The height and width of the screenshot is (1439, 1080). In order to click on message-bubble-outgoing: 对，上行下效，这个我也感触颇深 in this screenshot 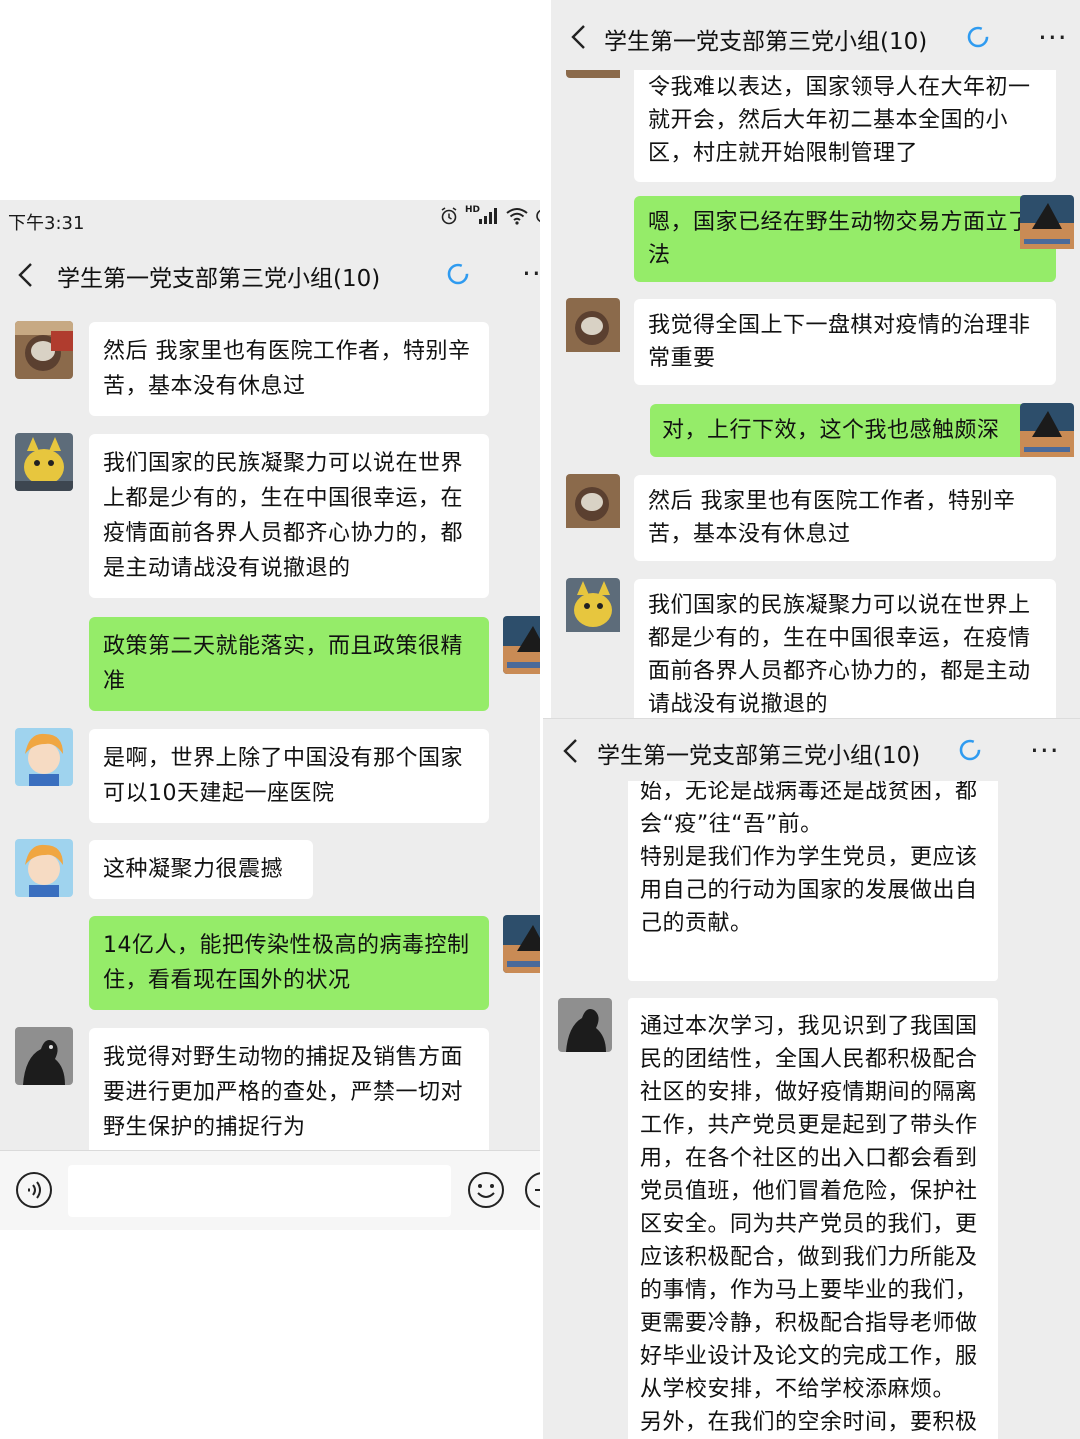, I will do `click(853, 430)`.